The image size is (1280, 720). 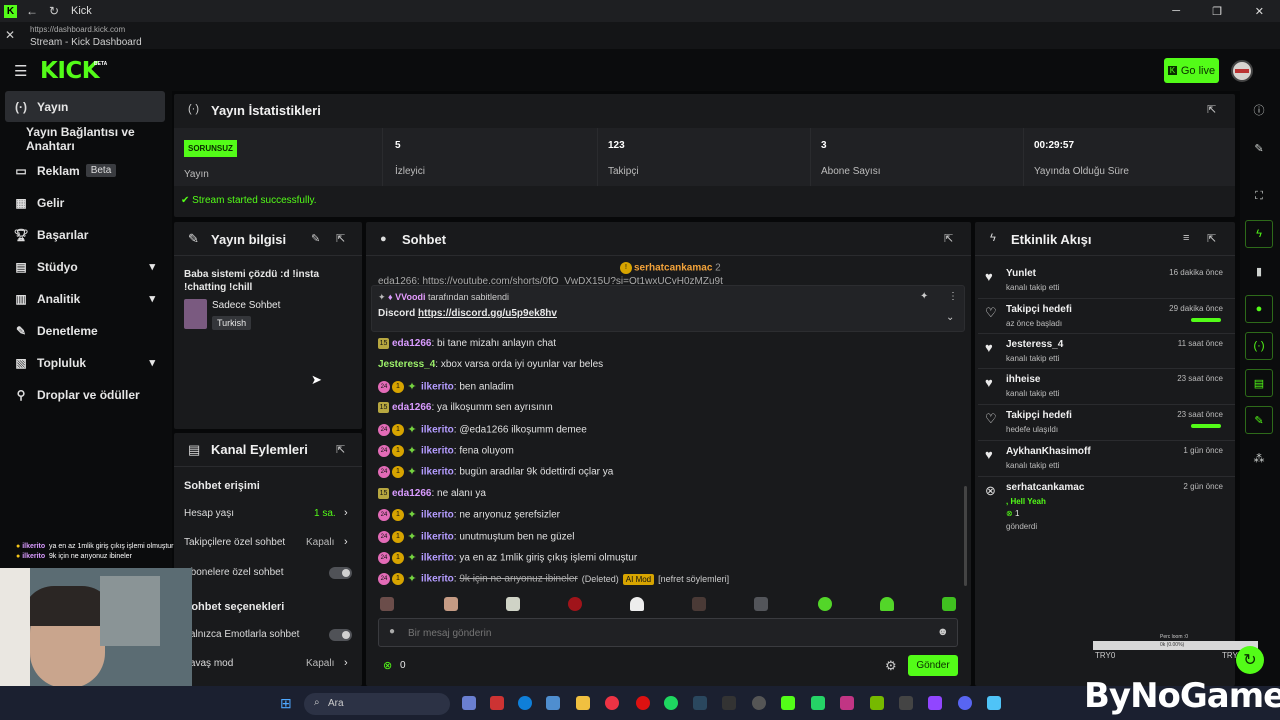 I want to click on broadcast-icon: (·), so click(x=1259, y=346).